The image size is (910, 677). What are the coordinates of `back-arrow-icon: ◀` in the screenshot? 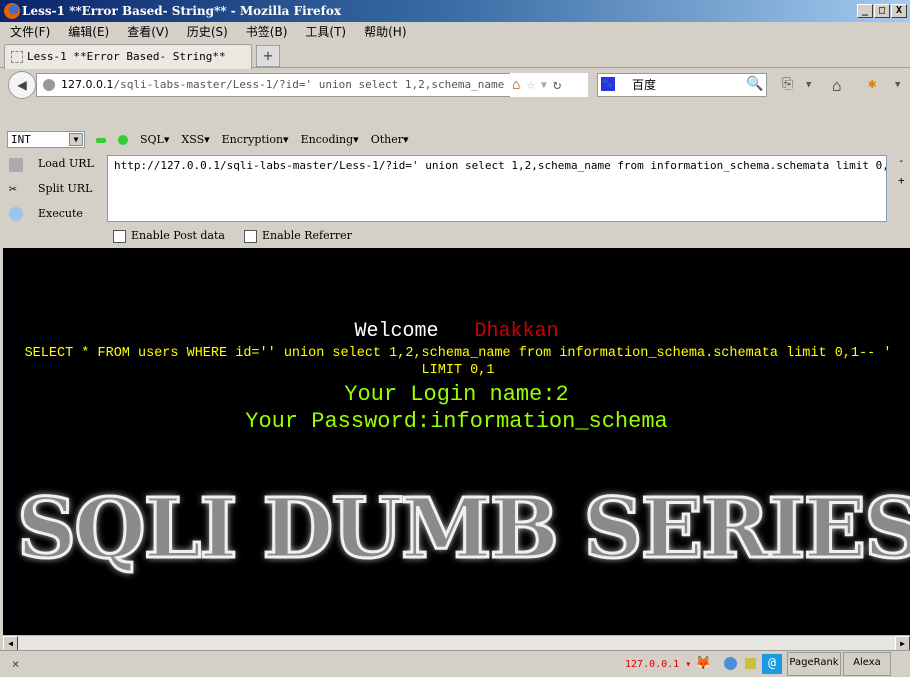 It's located at (22, 84).